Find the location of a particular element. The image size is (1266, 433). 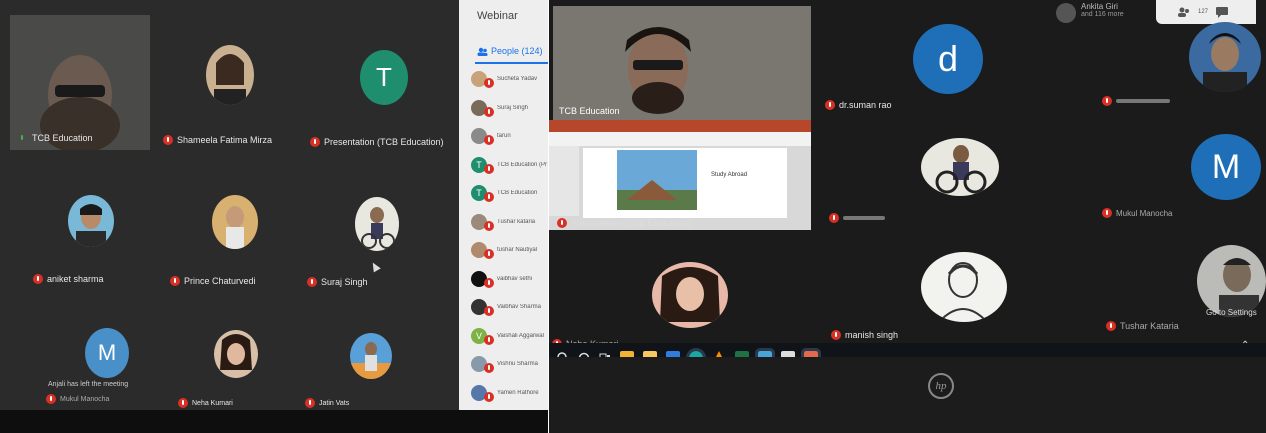

avatar-suraj is located at coordinates (377, 224).